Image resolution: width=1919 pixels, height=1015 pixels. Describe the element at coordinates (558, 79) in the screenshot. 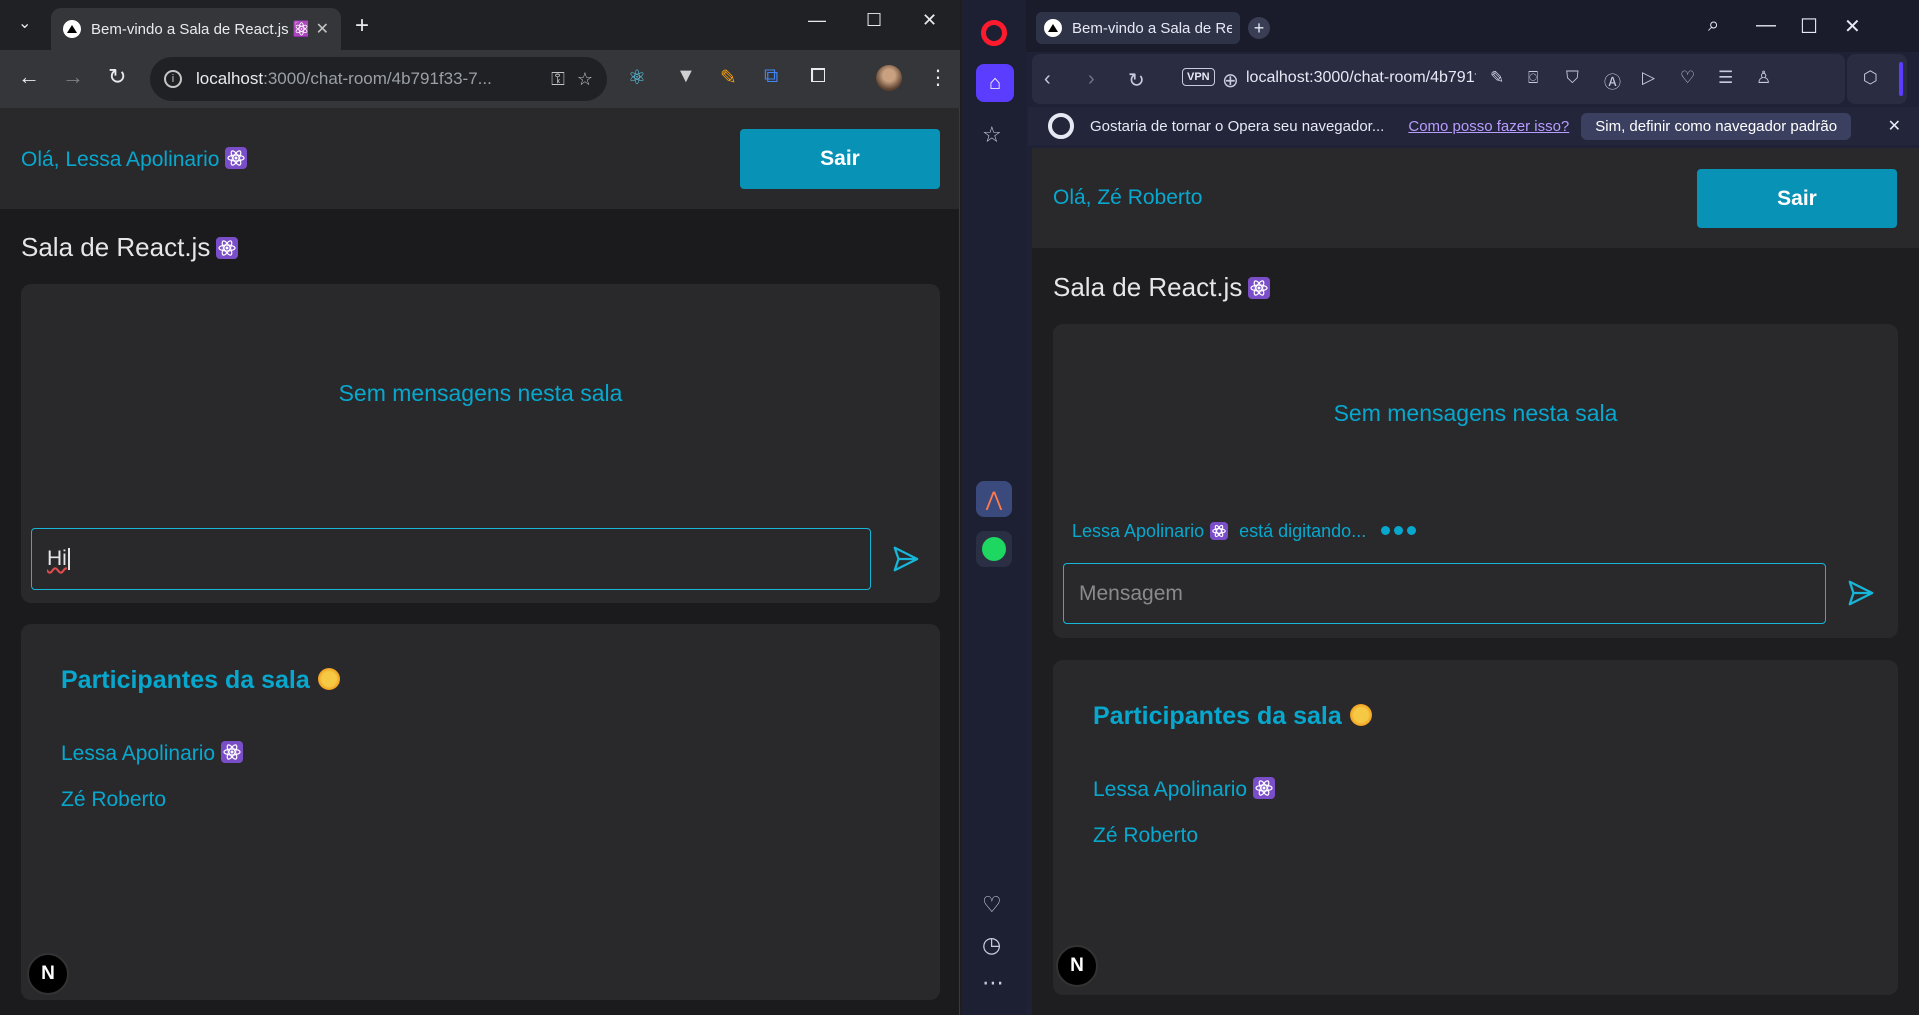

I see `password-key-icon: ⚿` at that location.